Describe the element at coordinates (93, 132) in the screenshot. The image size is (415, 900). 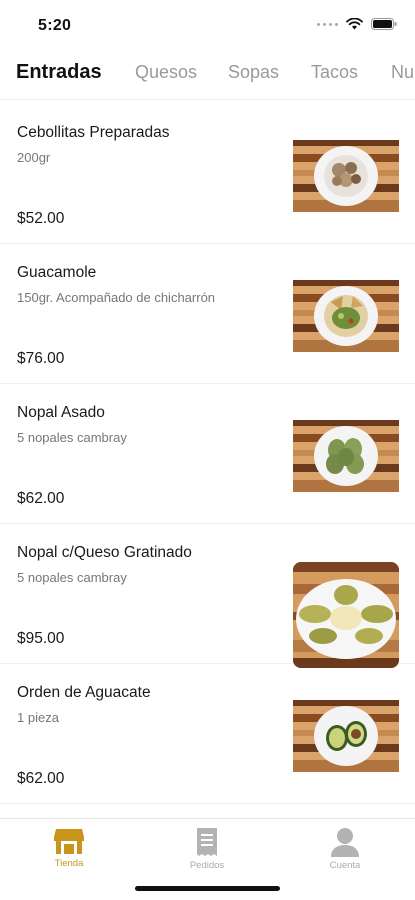
I see `product-name: Cebollitas Preparadas` at that location.